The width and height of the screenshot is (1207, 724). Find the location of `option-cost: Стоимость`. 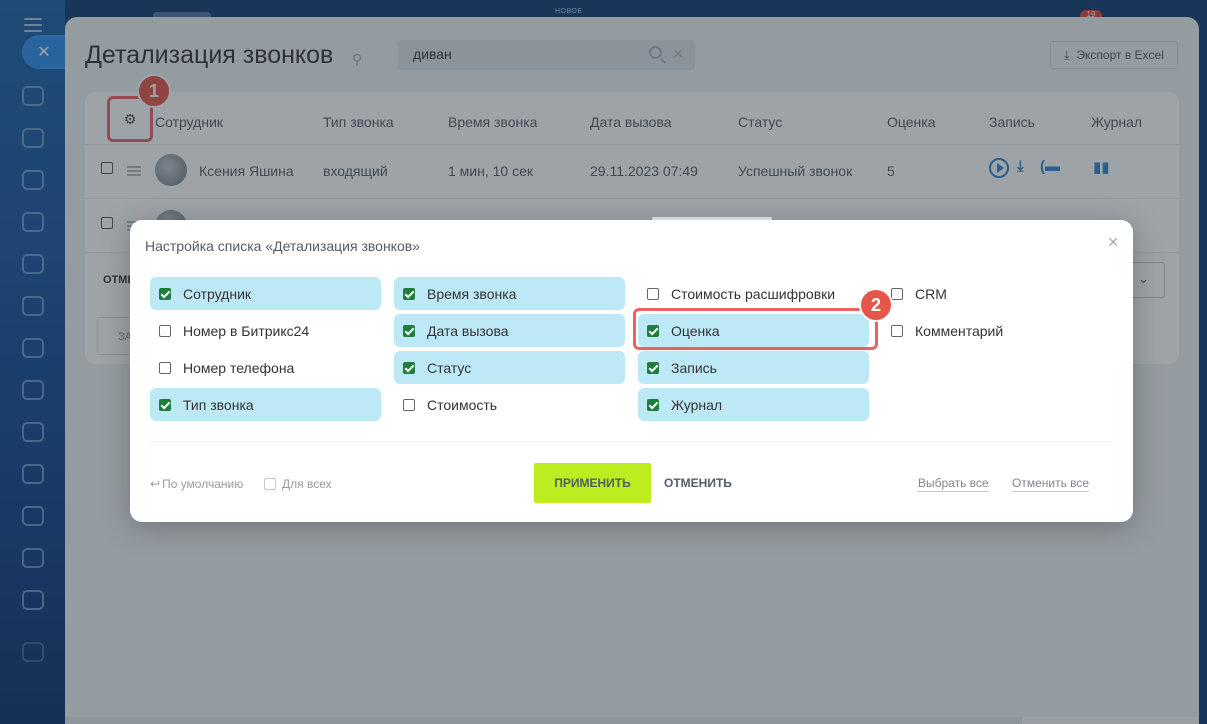

option-cost: Стоимость is located at coordinates (509, 404).